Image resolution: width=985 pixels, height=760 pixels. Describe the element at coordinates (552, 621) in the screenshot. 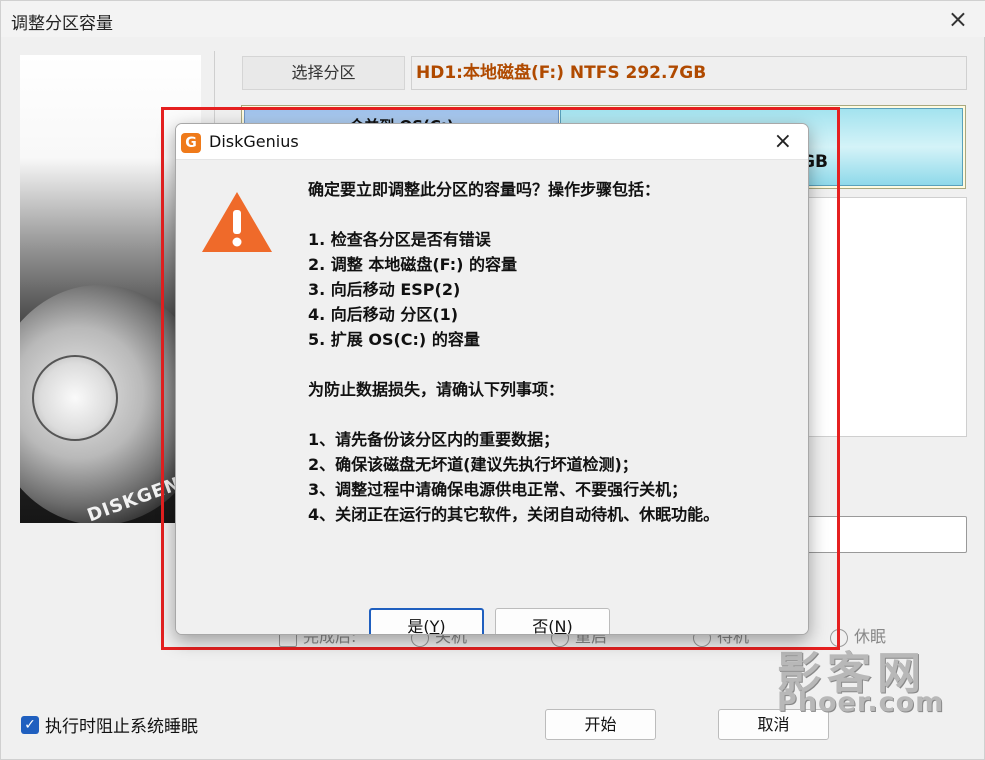

I see `no-button: 否(N)` at that location.